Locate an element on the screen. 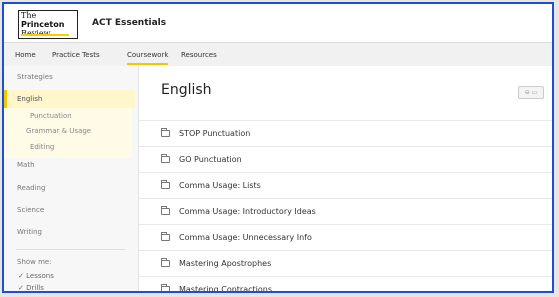 The height and width of the screenshot is (297, 559). show-me-label: Show me: is located at coordinates (34, 262).